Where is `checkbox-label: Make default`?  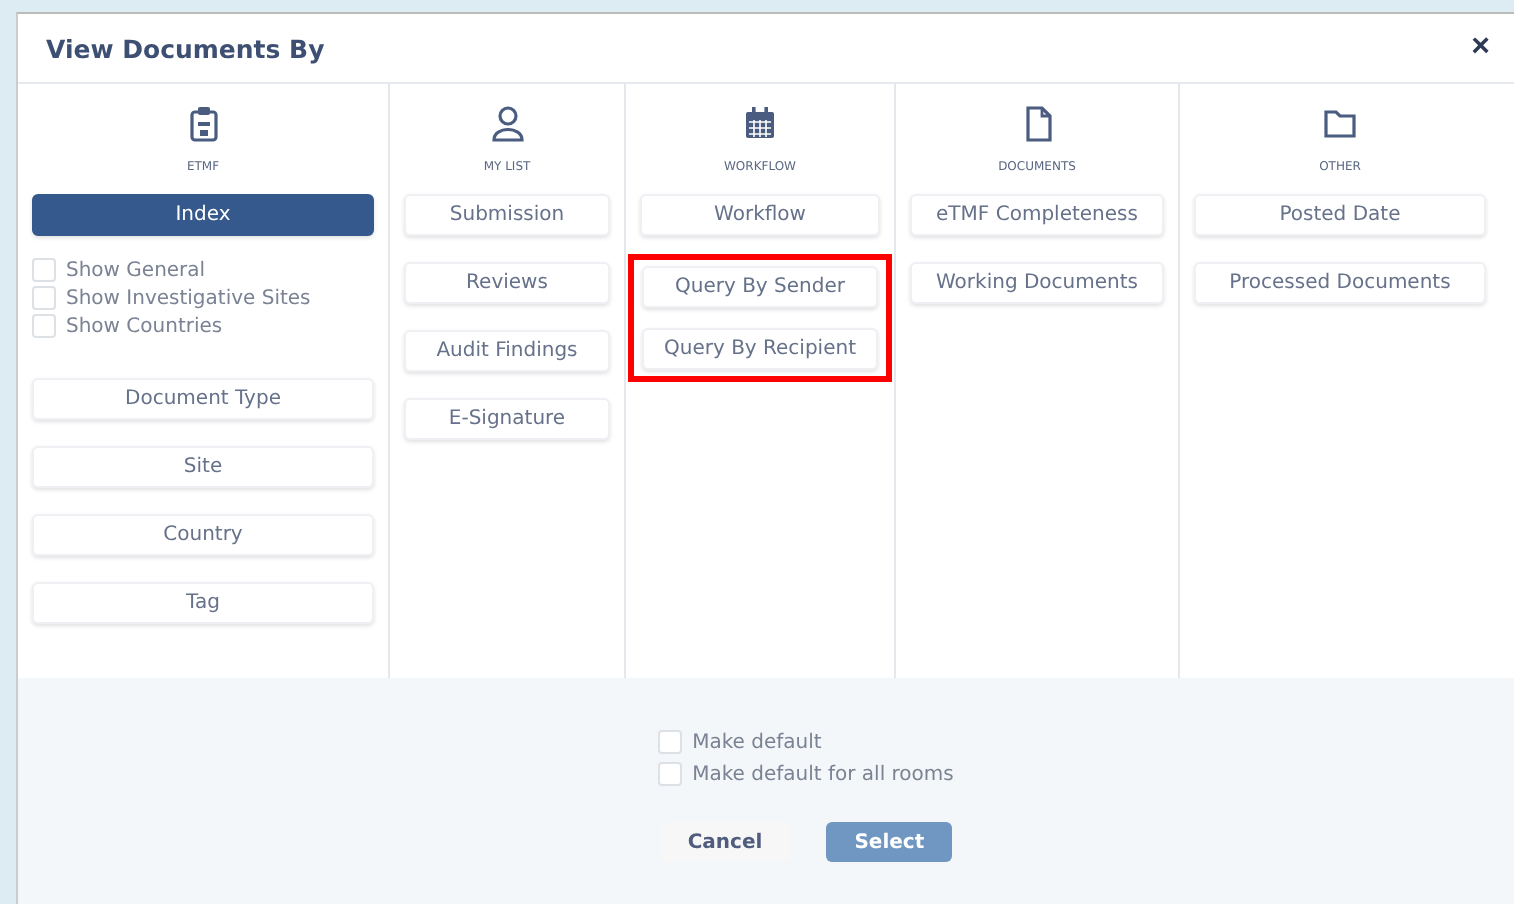
checkbox-label: Make default is located at coordinates (757, 742).